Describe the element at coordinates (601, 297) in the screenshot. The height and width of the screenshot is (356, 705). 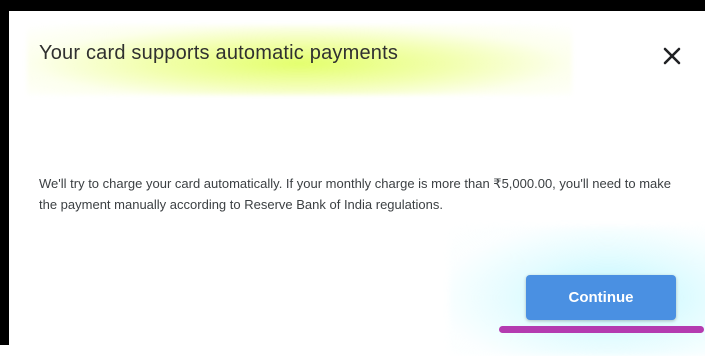
I see `continue-button: Continue` at that location.